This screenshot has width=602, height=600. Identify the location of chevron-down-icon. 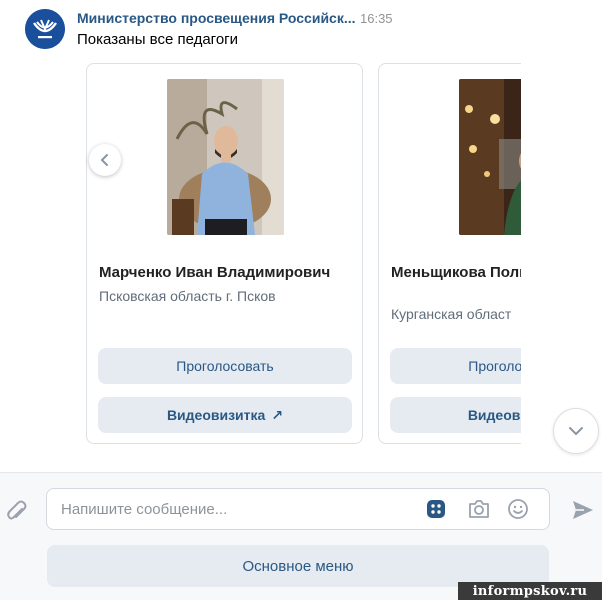
(576, 431).